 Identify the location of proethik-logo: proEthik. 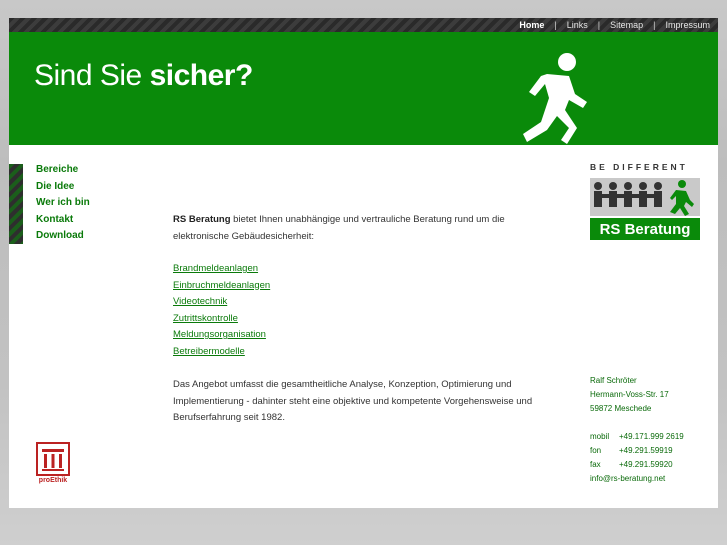
(53, 465).